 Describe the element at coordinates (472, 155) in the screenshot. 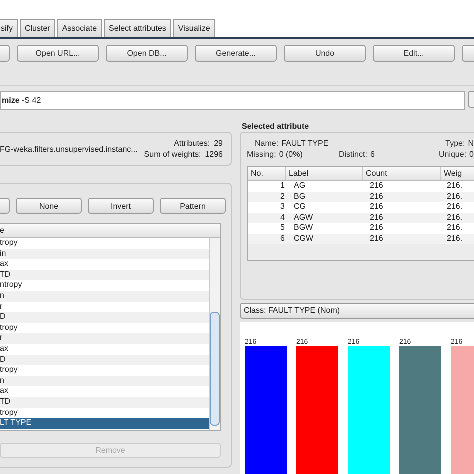

I see `unique-value: 0` at that location.